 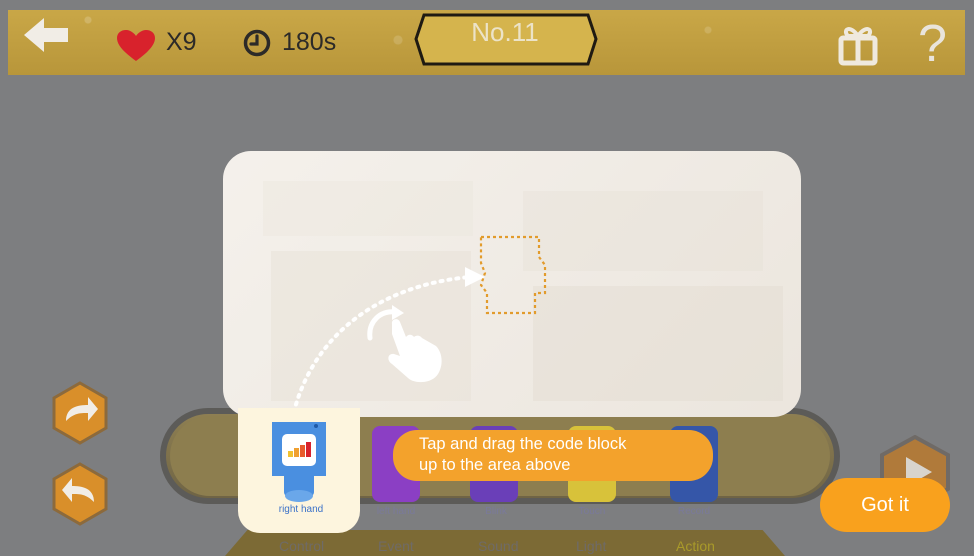 I want to click on gift-icon, so click(x=858, y=44).